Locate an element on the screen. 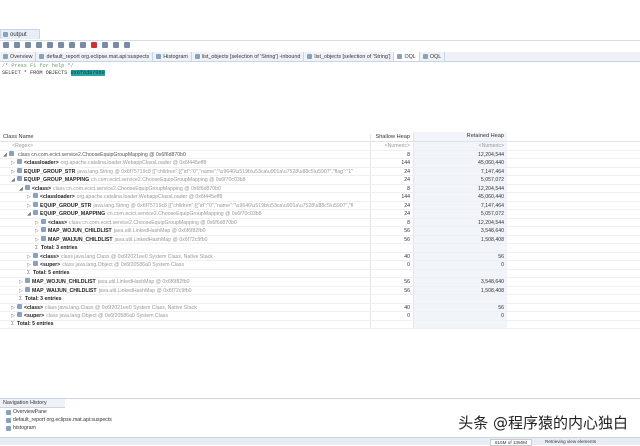 The height and width of the screenshot is (446, 640). column-shallow-heap: Shallow Heap is located at coordinates (391, 136).